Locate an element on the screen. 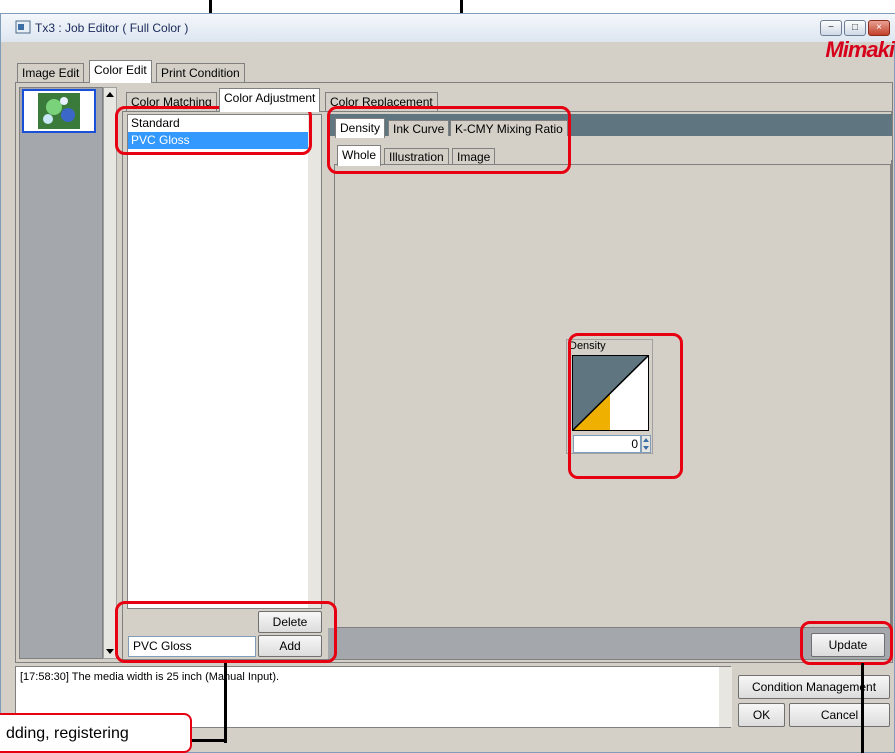  log-scrollbar is located at coordinates (725, 697).